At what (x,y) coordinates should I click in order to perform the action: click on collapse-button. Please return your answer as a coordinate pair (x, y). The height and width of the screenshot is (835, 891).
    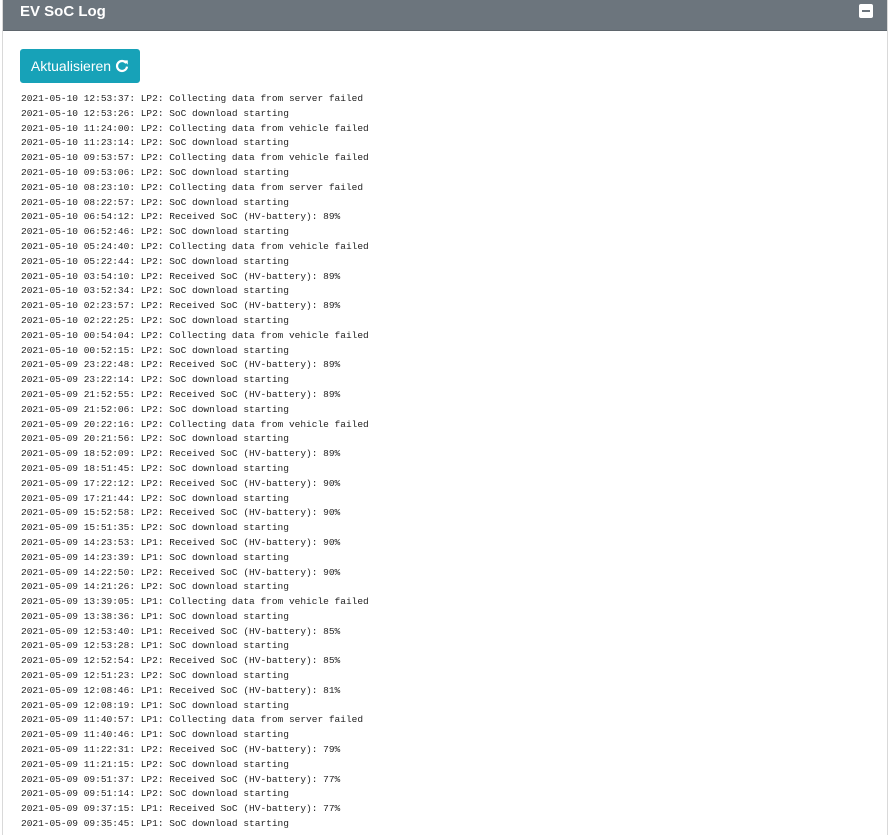
    Looking at the image, I should click on (866, 11).